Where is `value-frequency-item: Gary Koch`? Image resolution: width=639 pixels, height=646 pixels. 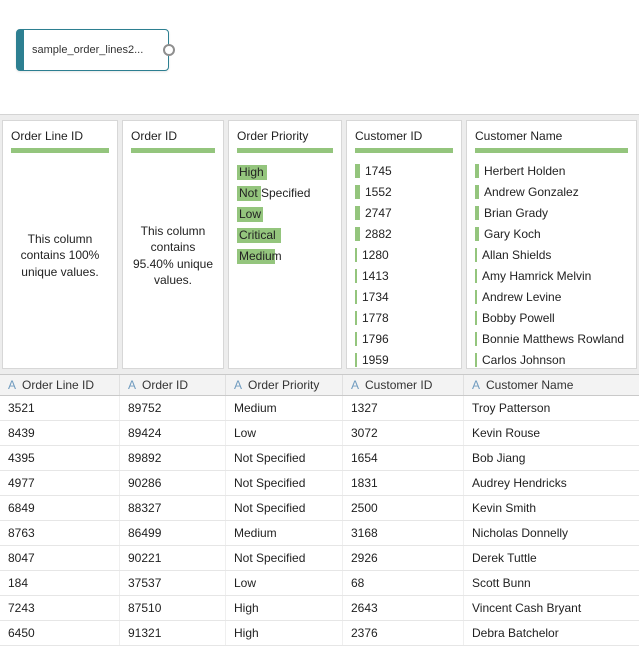
value-frequency-item: Gary Koch is located at coordinates (551, 233).